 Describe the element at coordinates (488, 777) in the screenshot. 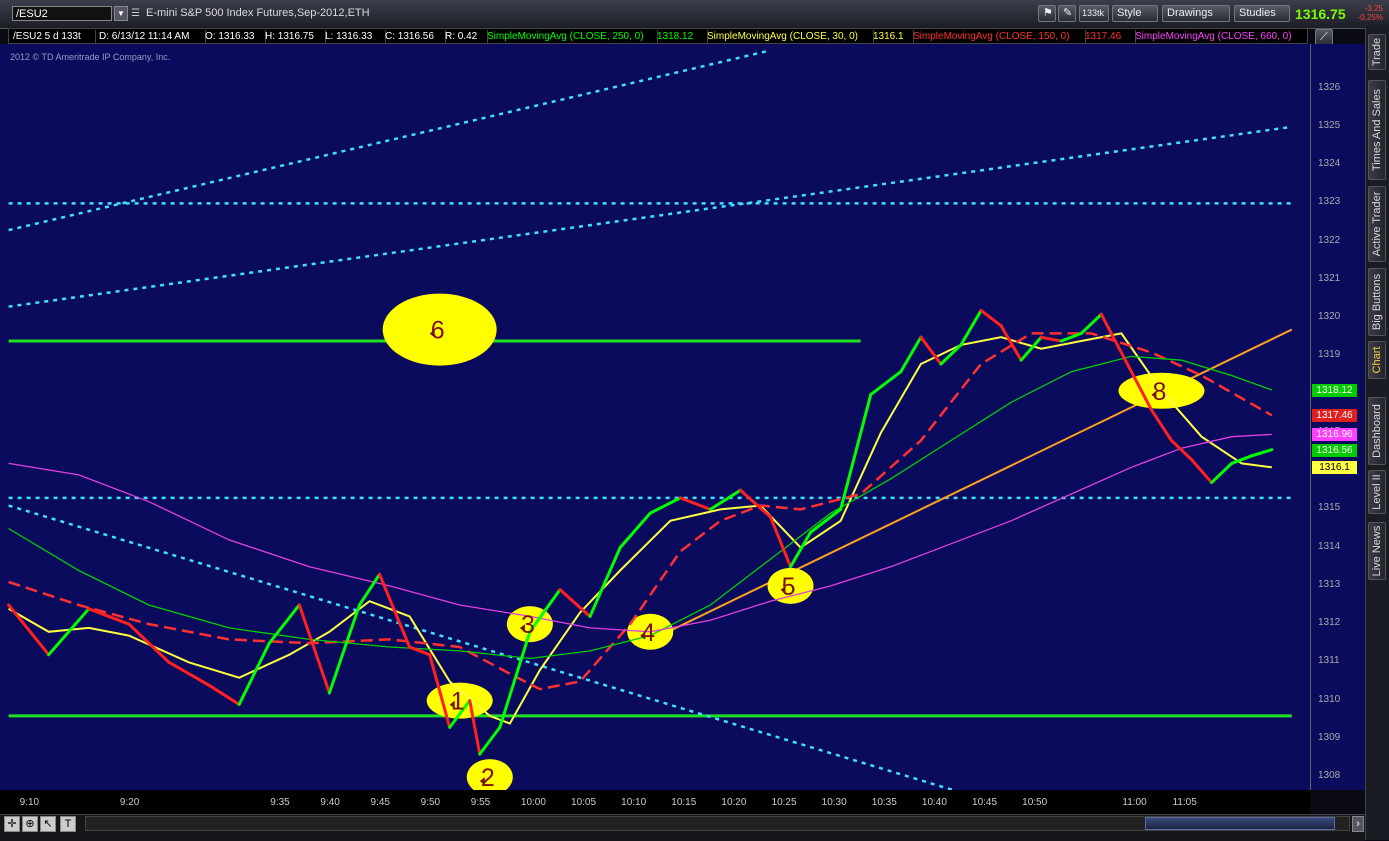

I see `annotation-label-2: 2` at that location.